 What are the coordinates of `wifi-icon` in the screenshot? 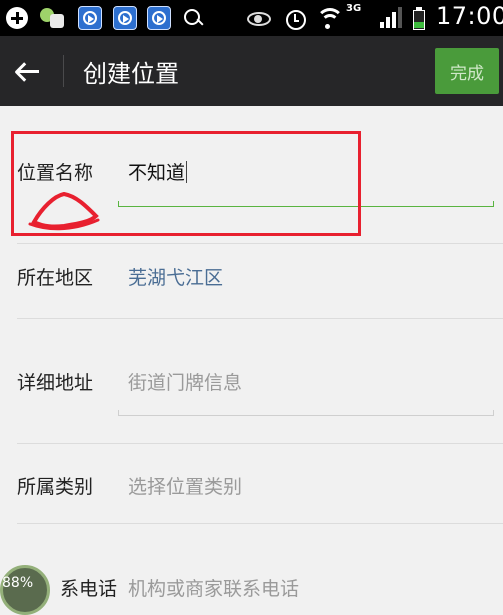 It's located at (330, 18).